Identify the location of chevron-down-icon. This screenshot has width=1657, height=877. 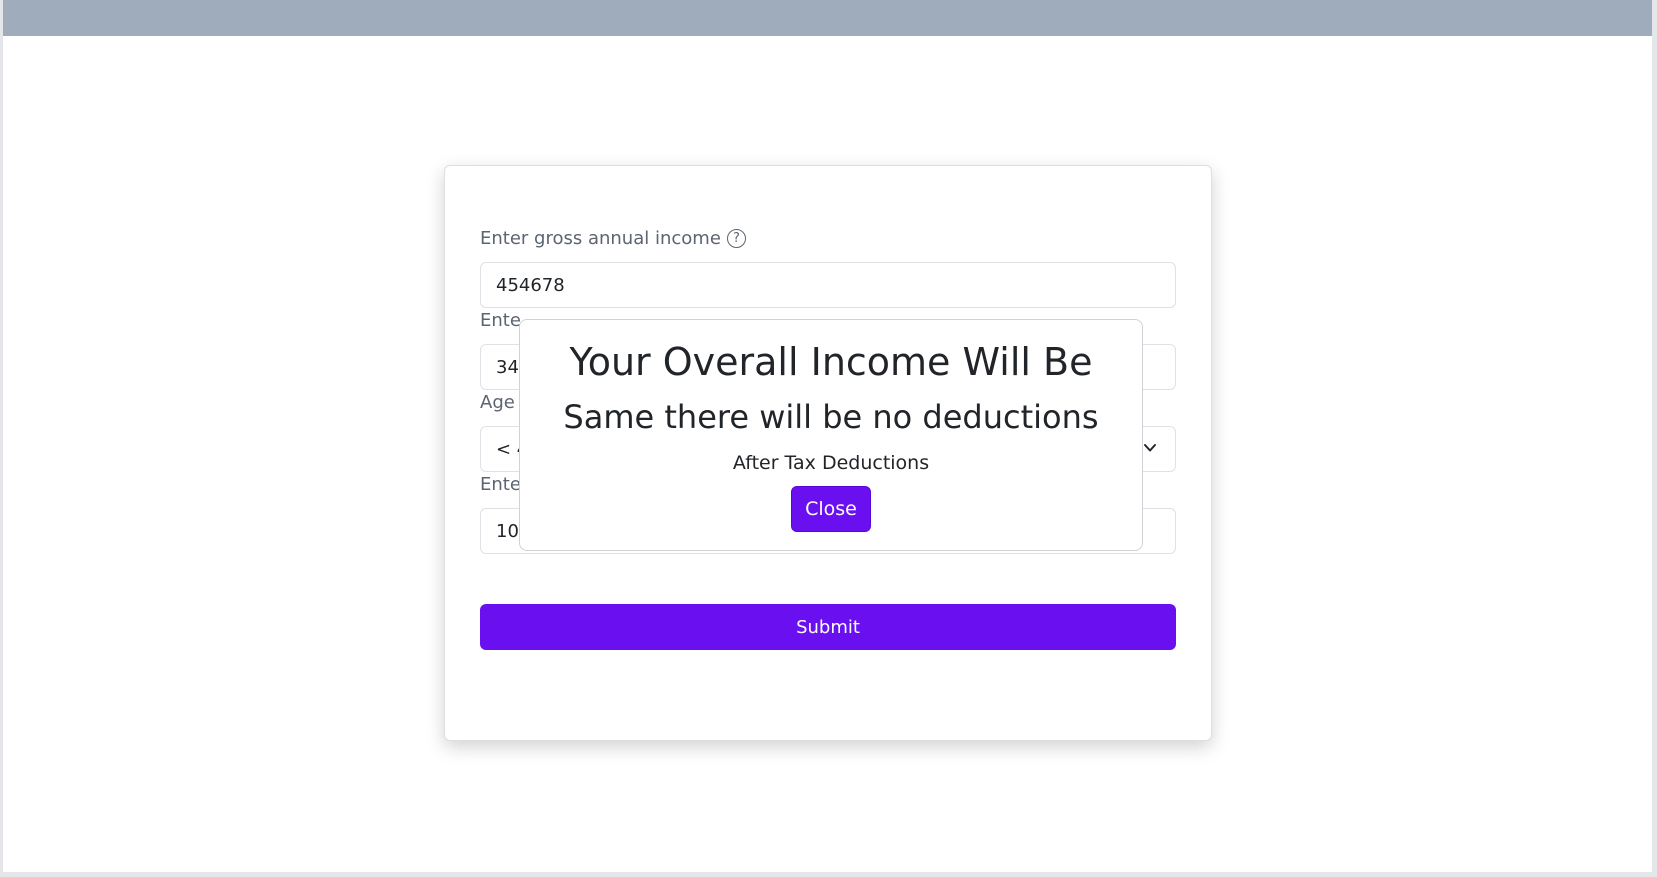
(1150, 448).